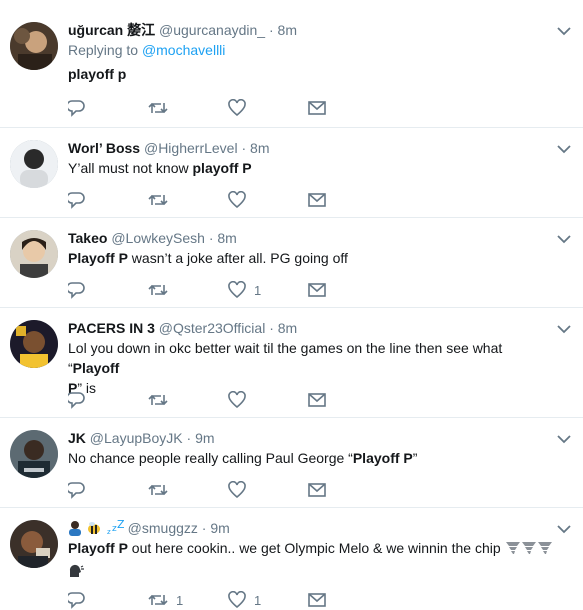 Image resolution: width=583 pixels, height=610 pixels. Describe the element at coordinates (97, 74) in the screenshot. I see `tweet-text-bold: playoff p` at that location.